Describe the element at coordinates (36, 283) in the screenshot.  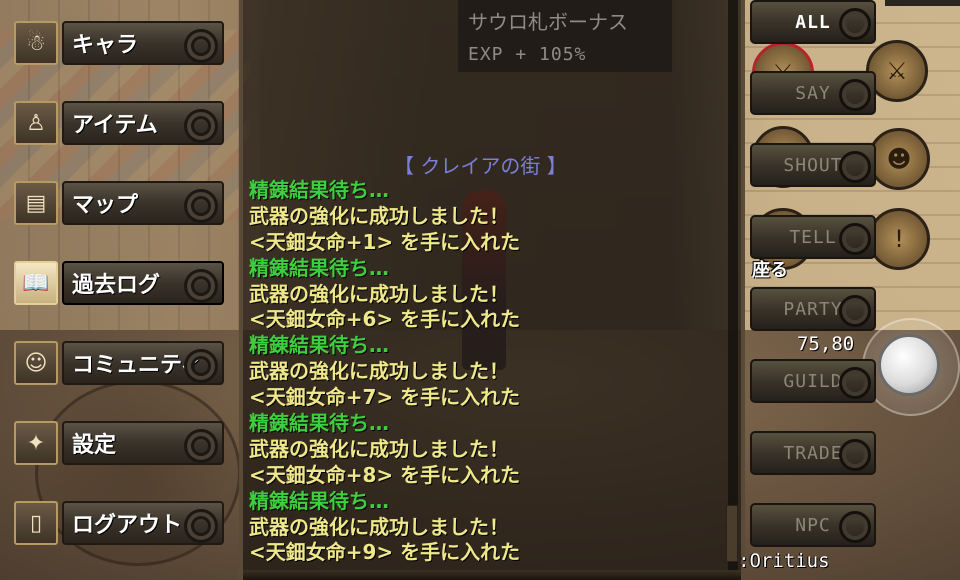
I see `open-book-icon: 📖` at that location.